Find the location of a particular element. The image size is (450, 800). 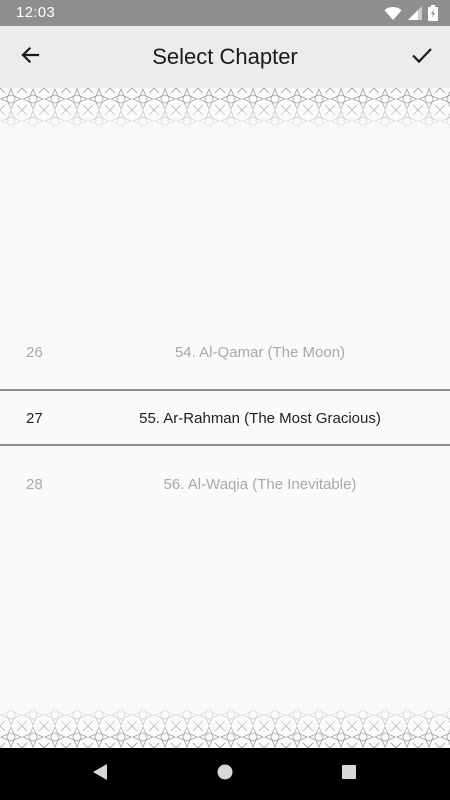

page-title: Select Chapter is located at coordinates (225, 56).